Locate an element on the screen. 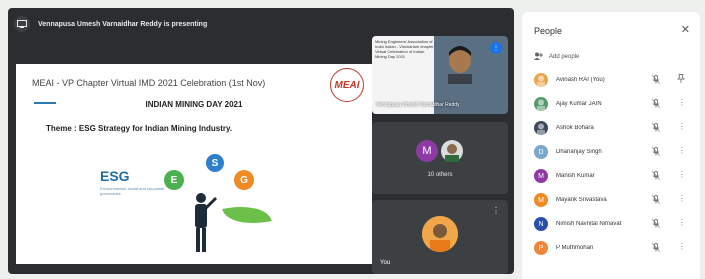 This screenshot has width=705, height=279. participant-row: Avinash RAI (You) is located at coordinates (611, 80).